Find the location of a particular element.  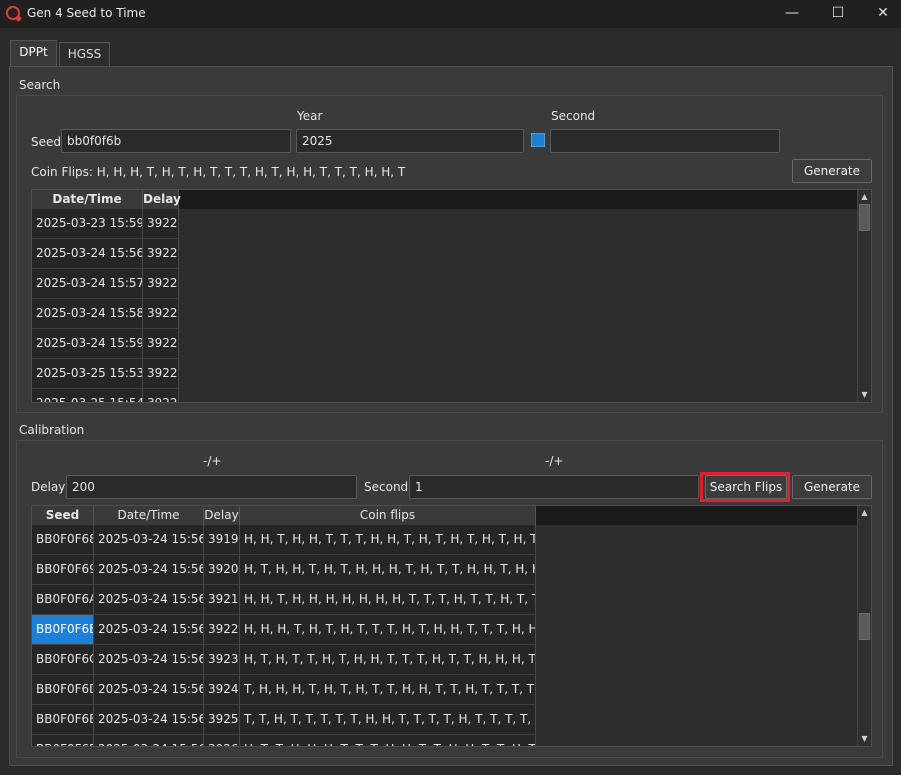

table-row: 2025-03-24 15:58:573922 is located at coordinates (105, 314).